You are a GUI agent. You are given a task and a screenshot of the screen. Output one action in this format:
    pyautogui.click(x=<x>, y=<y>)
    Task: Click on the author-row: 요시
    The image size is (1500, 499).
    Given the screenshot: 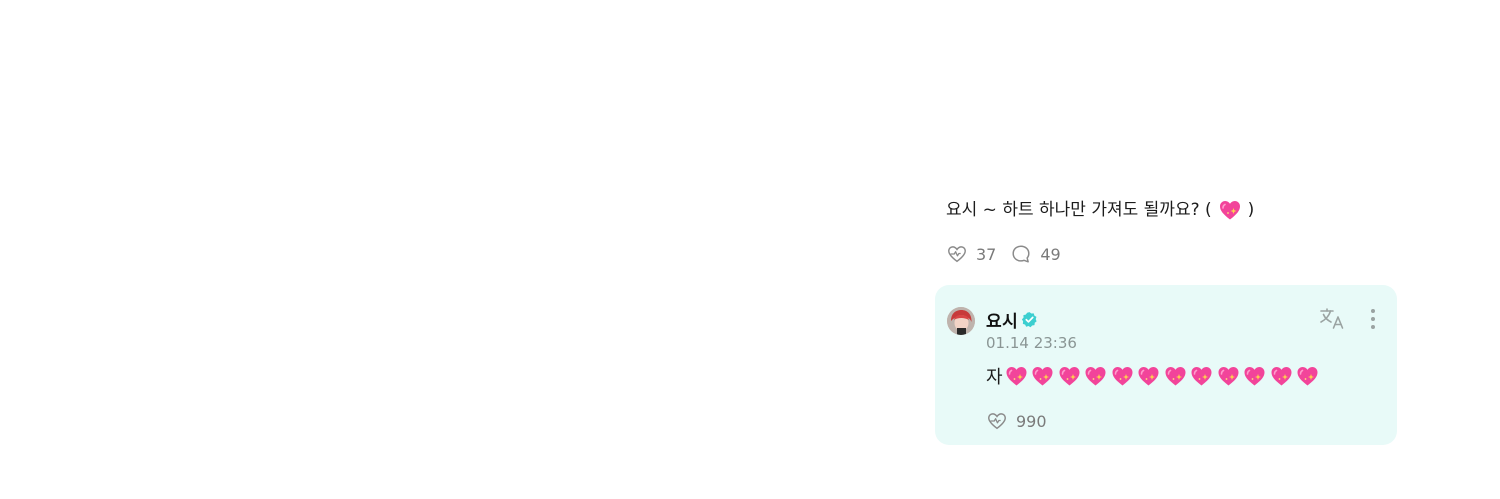 What is the action you would take?
    pyautogui.click(x=1012, y=319)
    